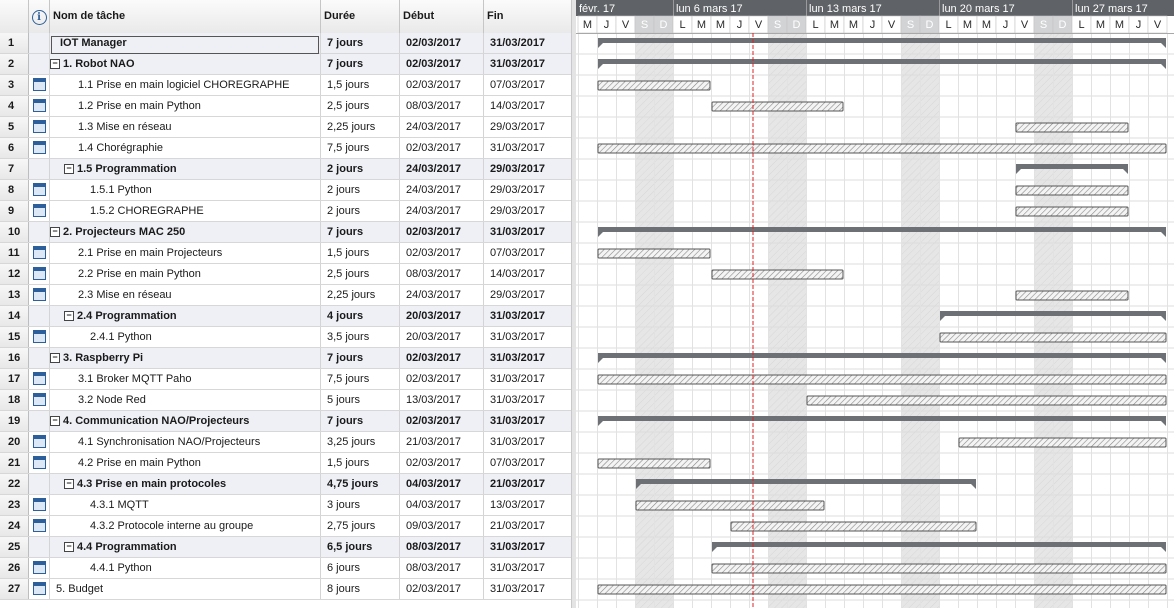  I want to click on row-id: 21, so click(14, 463).